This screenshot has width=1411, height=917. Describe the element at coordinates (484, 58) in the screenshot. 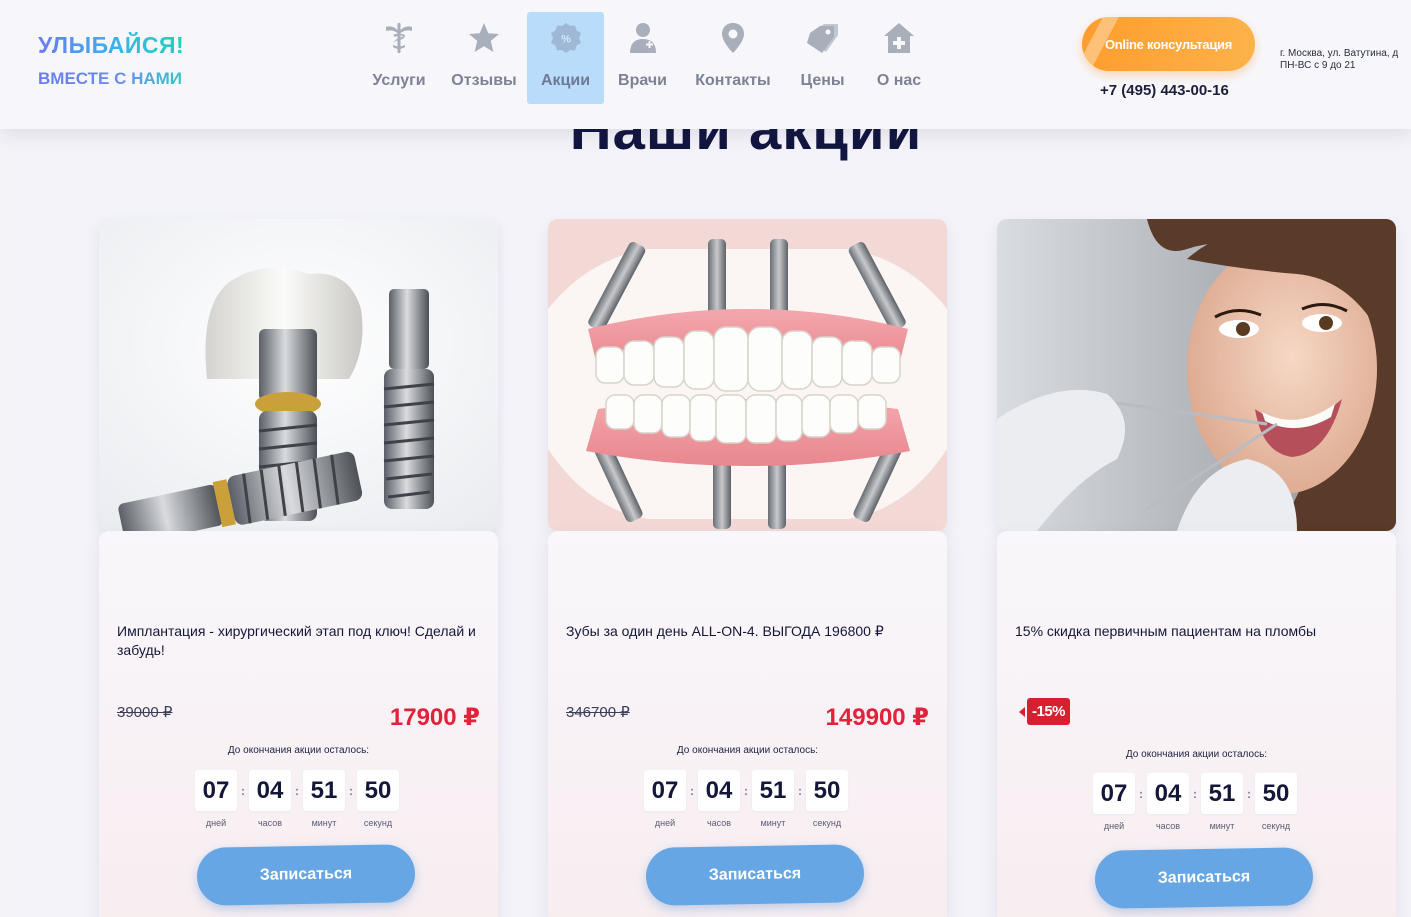

I see `nav-item-reviews: Отзывы` at that location.